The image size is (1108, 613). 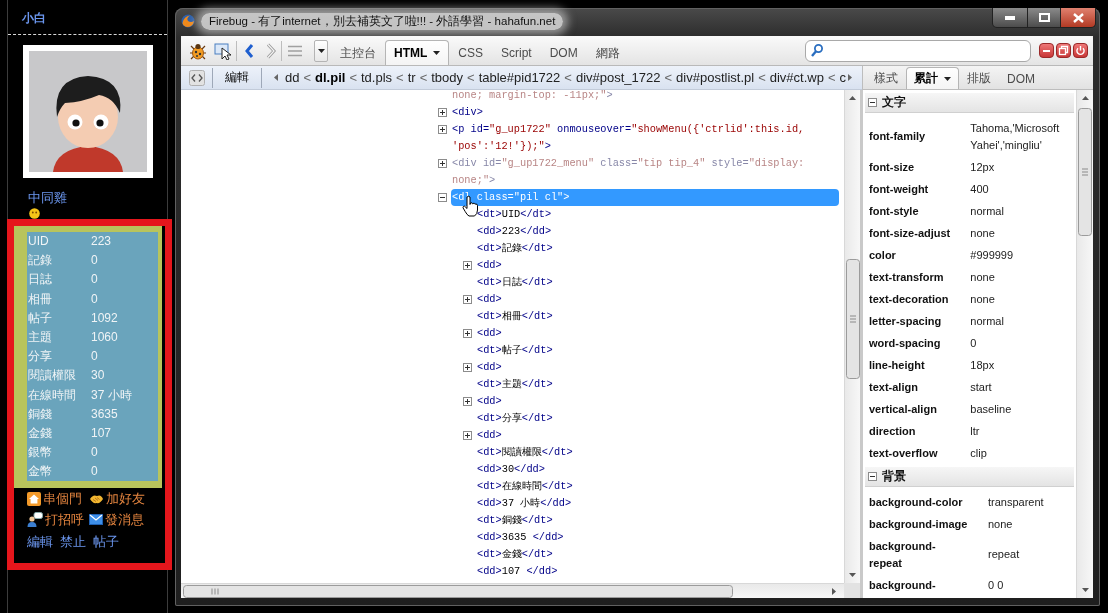 What do you see at coordinates (223, 50) in the screenshot?
I see `inspect-icon` at bounding box center [223, 50].